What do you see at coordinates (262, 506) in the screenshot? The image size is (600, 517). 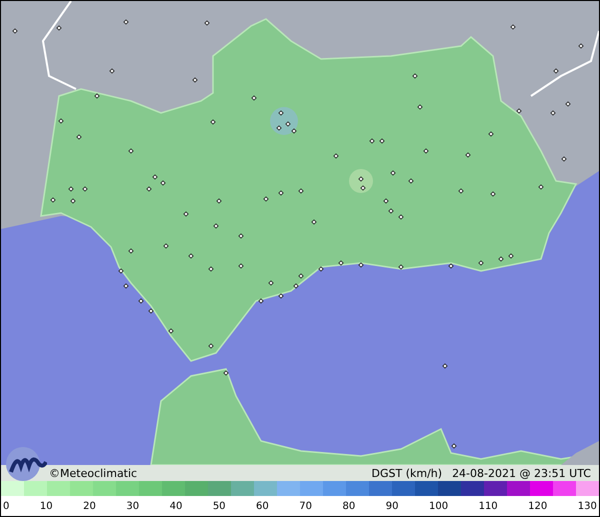 I see `scale-tick-label: 60` at bounding box center [262, 506].